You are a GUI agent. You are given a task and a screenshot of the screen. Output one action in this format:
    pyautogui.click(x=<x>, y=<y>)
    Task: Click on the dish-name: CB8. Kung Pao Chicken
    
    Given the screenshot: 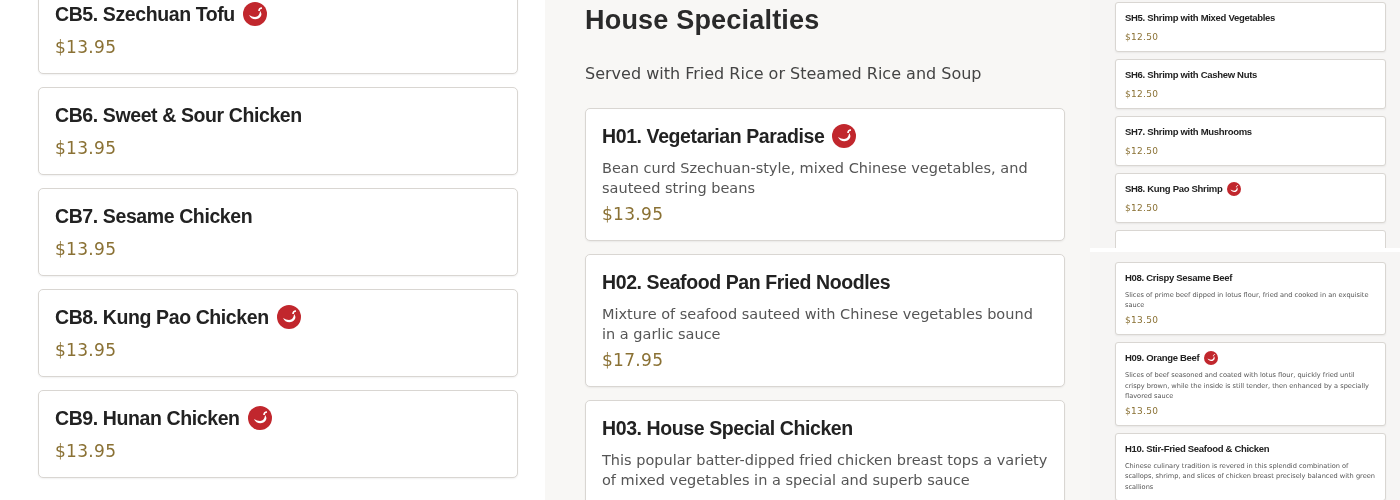 What is the action you would take?
    pyautogui.click(x=162, y=317)
    